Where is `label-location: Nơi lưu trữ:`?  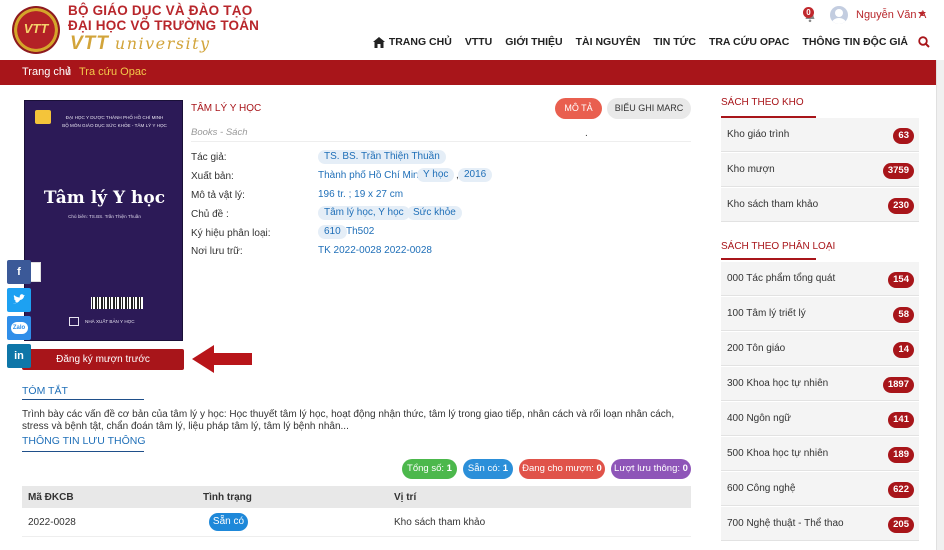 label-location: Nơi lưu trữ: is located at coordinates (217, 251).